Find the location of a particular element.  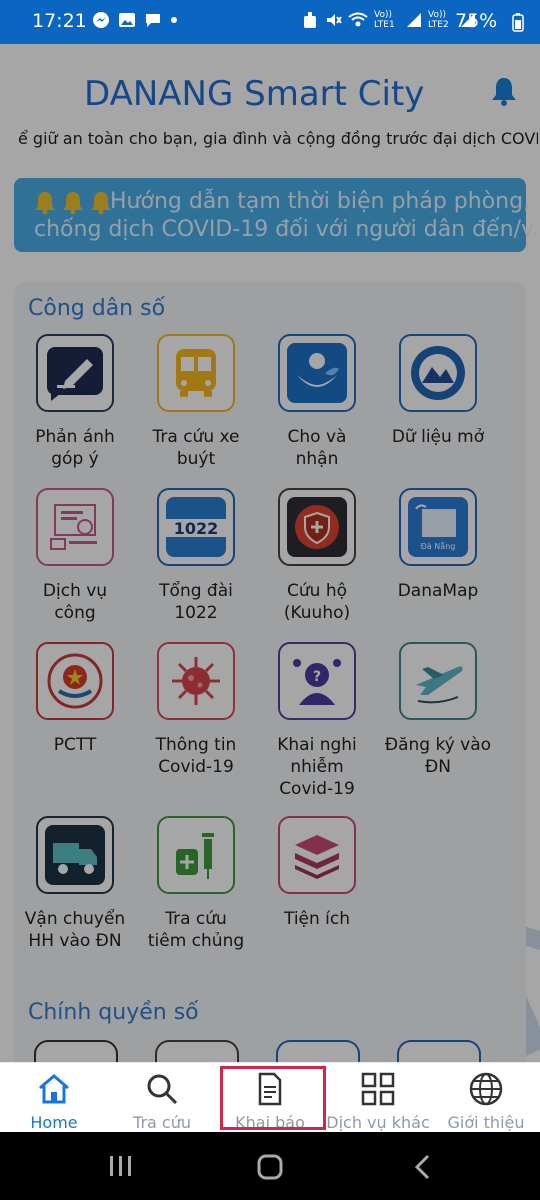

wifi-icon is located at coordinates (358, 19).